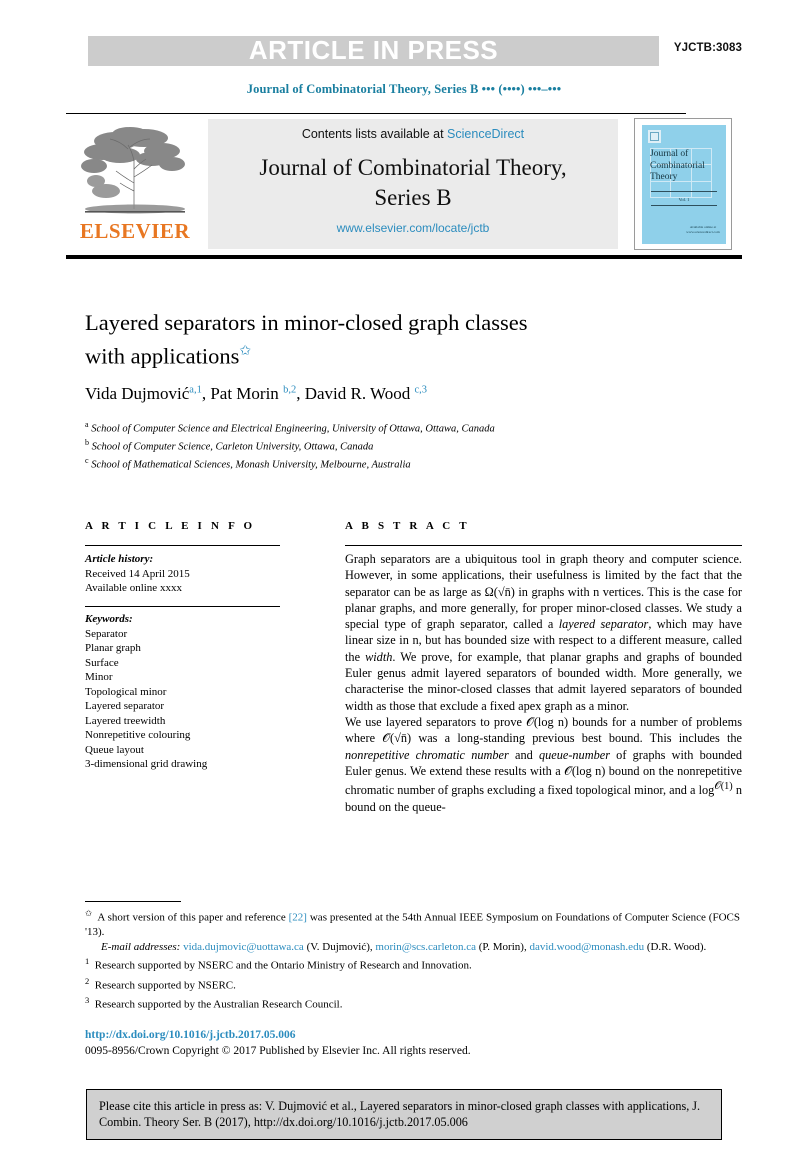 The image size is (808, 1162). I want to click on elsevier-wordmark: ELSEVIER, so click(135, 231).